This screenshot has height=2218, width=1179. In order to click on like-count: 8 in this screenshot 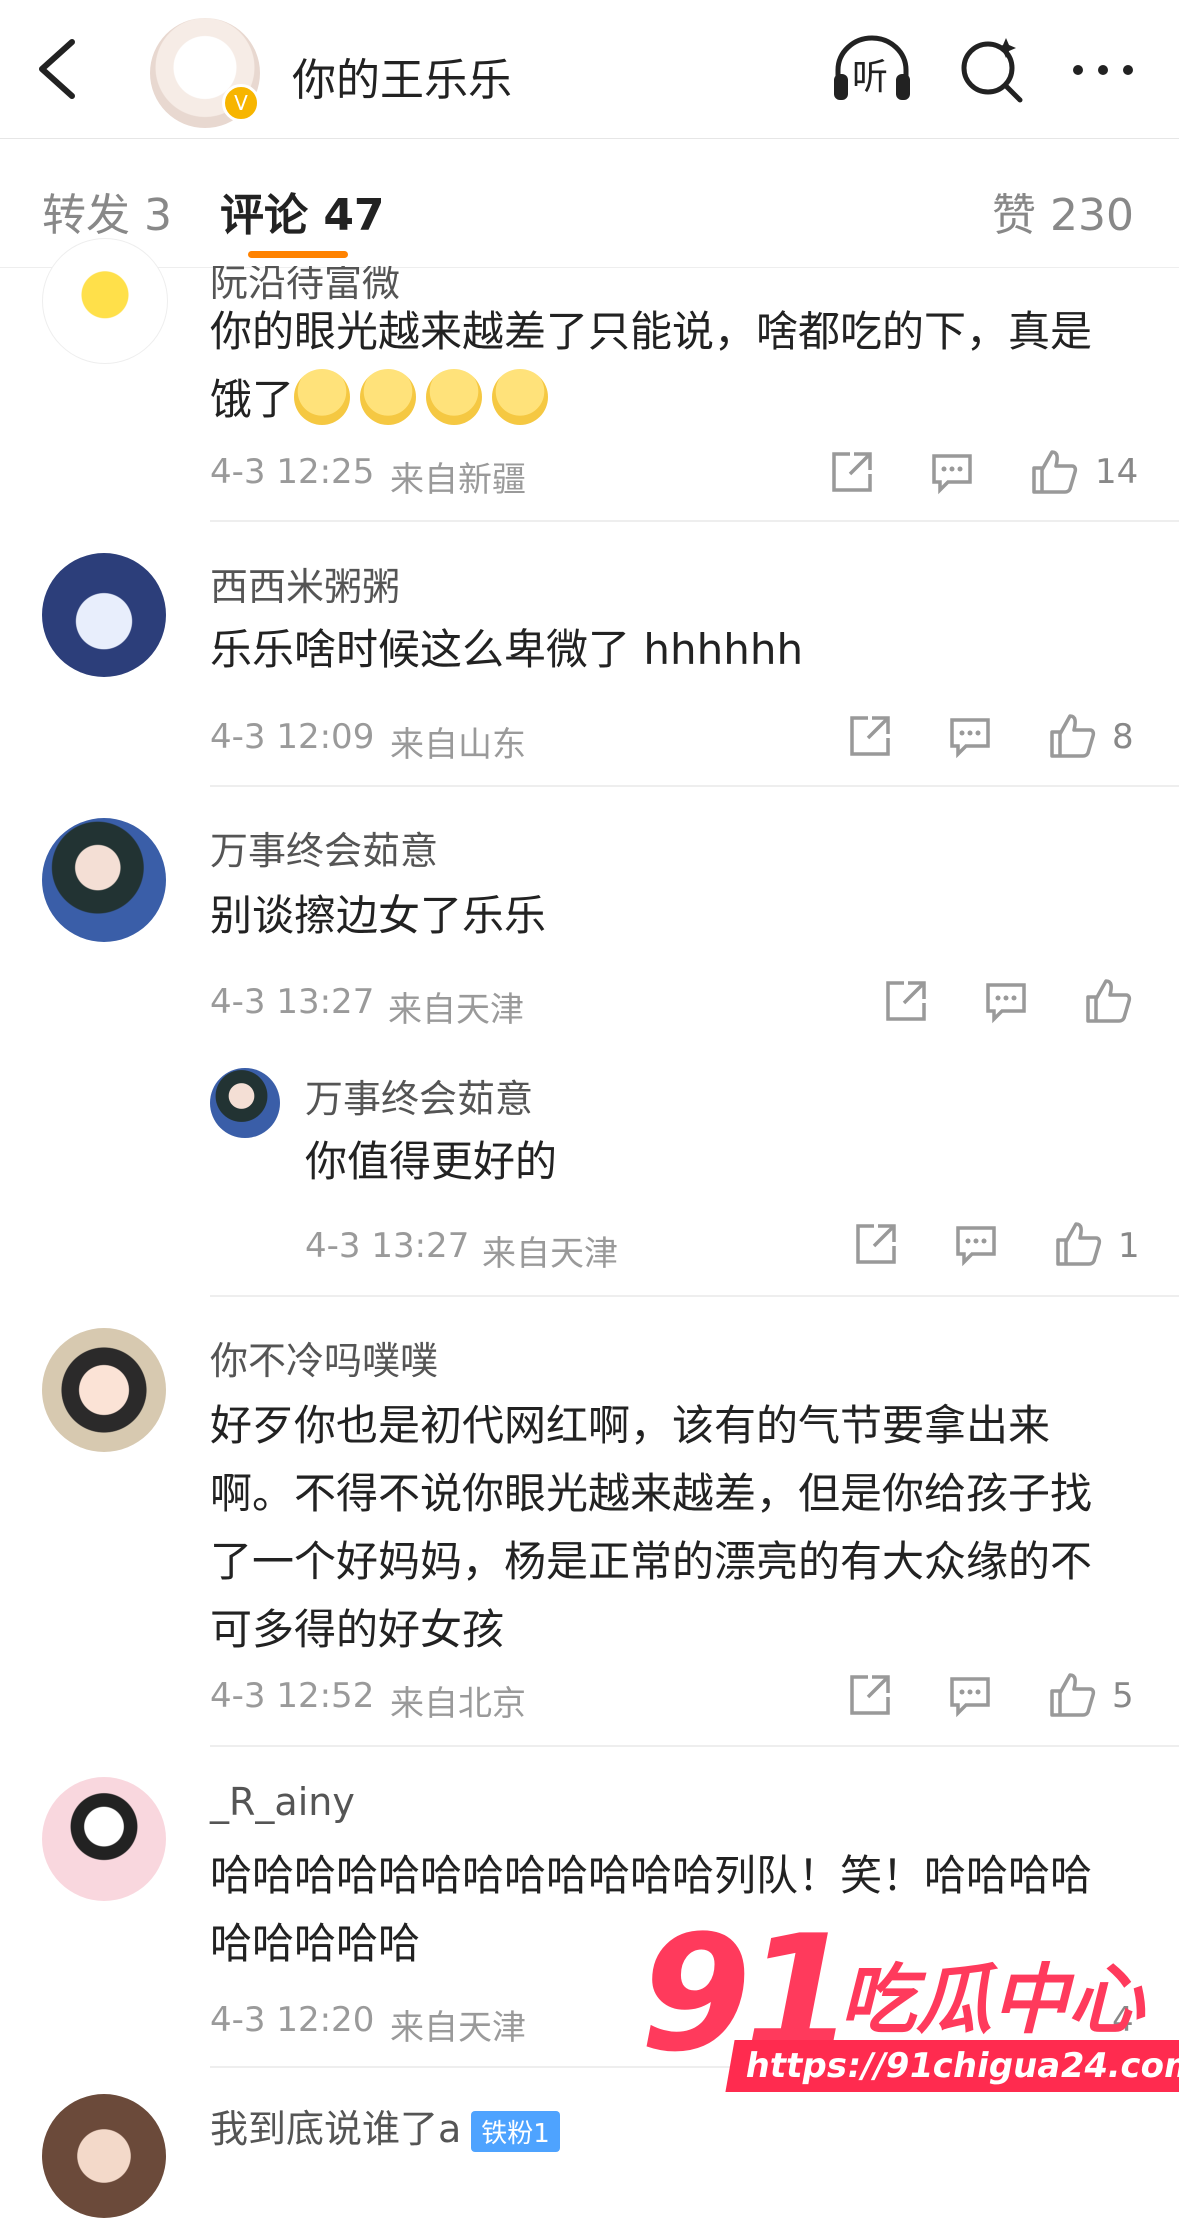, I will do `click(1123, 737)`.